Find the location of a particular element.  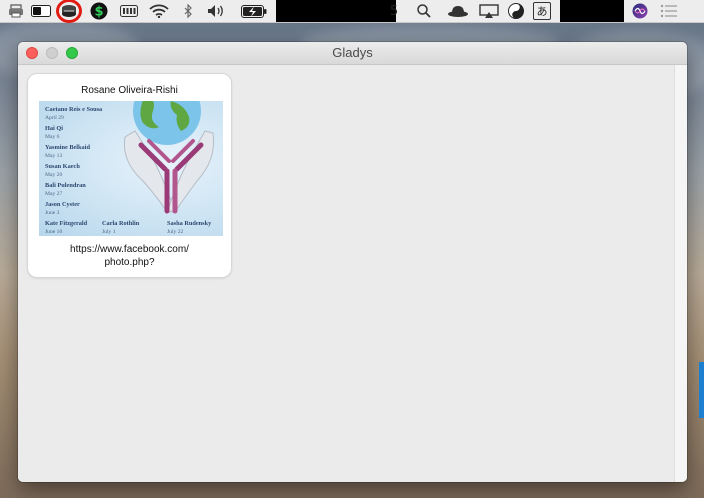

card-url-line: https://www.facebook.com/ is located at coordinates (129, 249).